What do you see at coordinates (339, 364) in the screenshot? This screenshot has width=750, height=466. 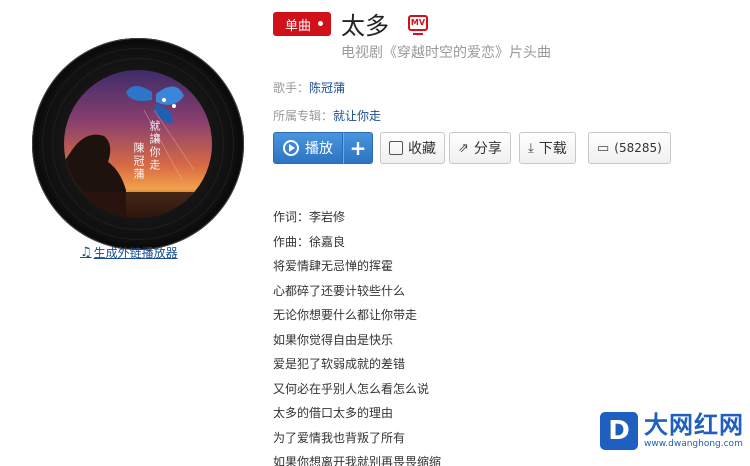 I see `lyric-line: 爱是犯了软弱成就的差错` at bounding box center [339, 364].